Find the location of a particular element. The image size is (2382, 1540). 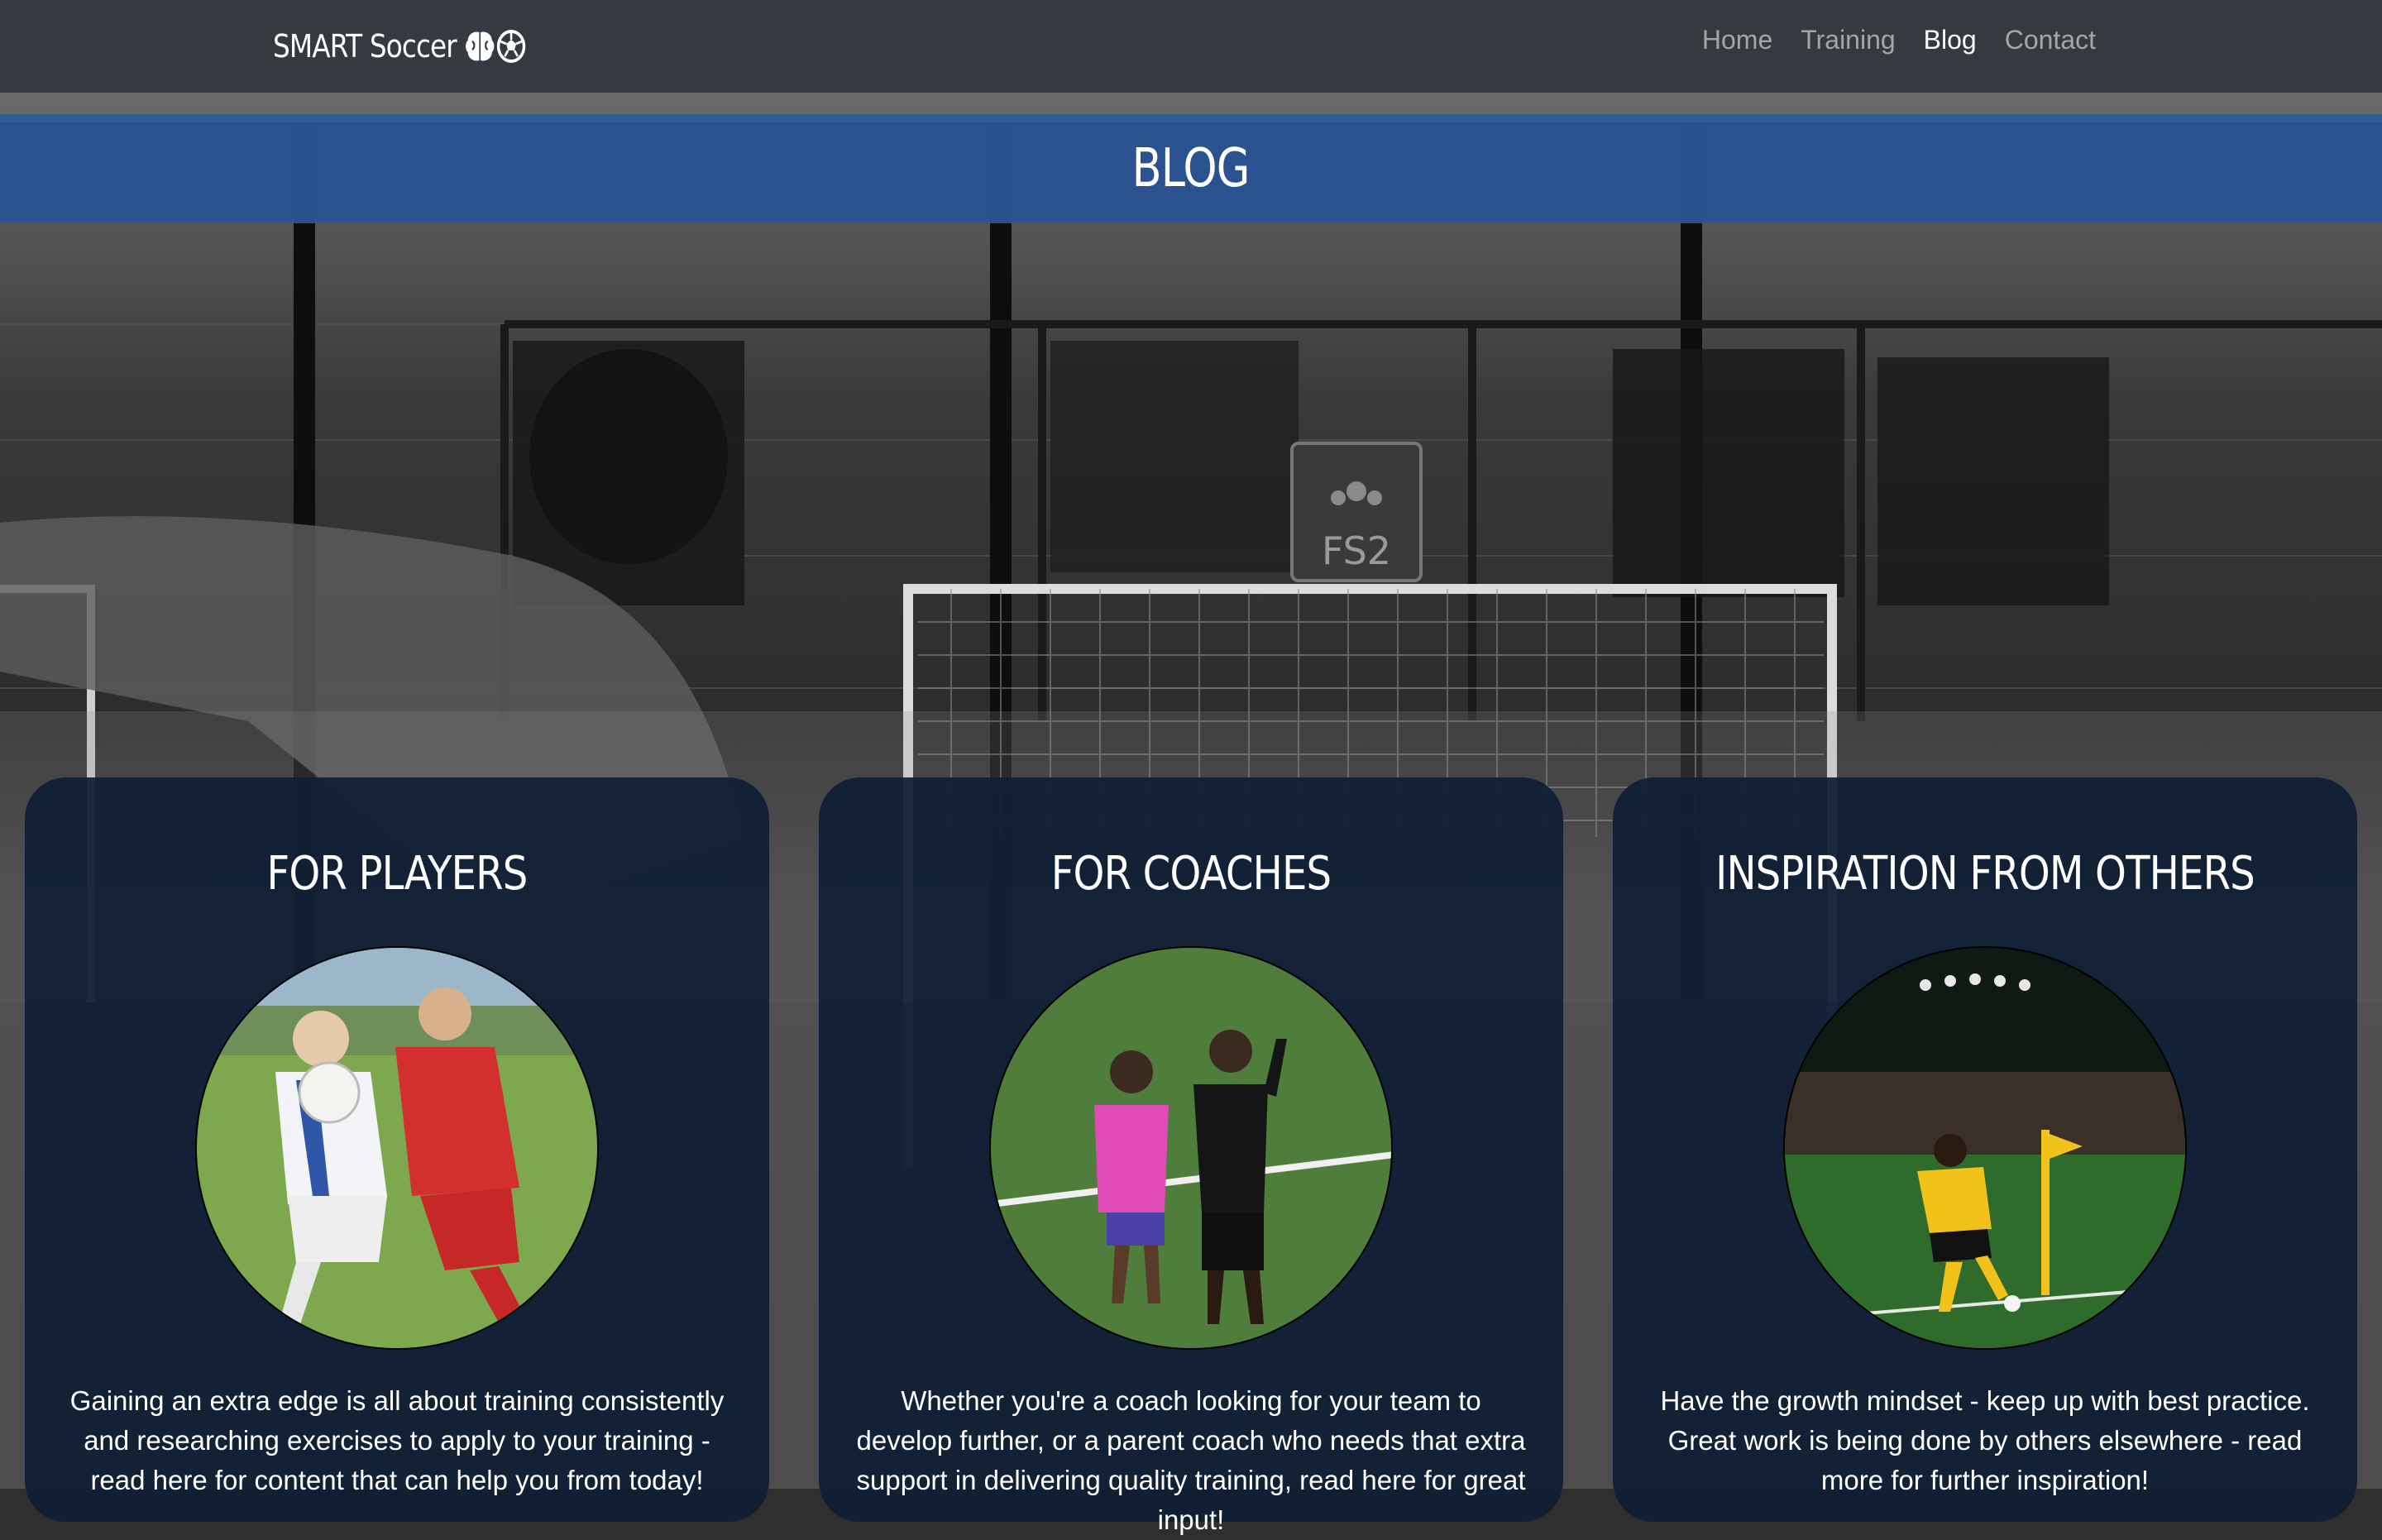

navbar: SMART Soccer Home Training Blog Contact is located at coordinates (1191, 46).